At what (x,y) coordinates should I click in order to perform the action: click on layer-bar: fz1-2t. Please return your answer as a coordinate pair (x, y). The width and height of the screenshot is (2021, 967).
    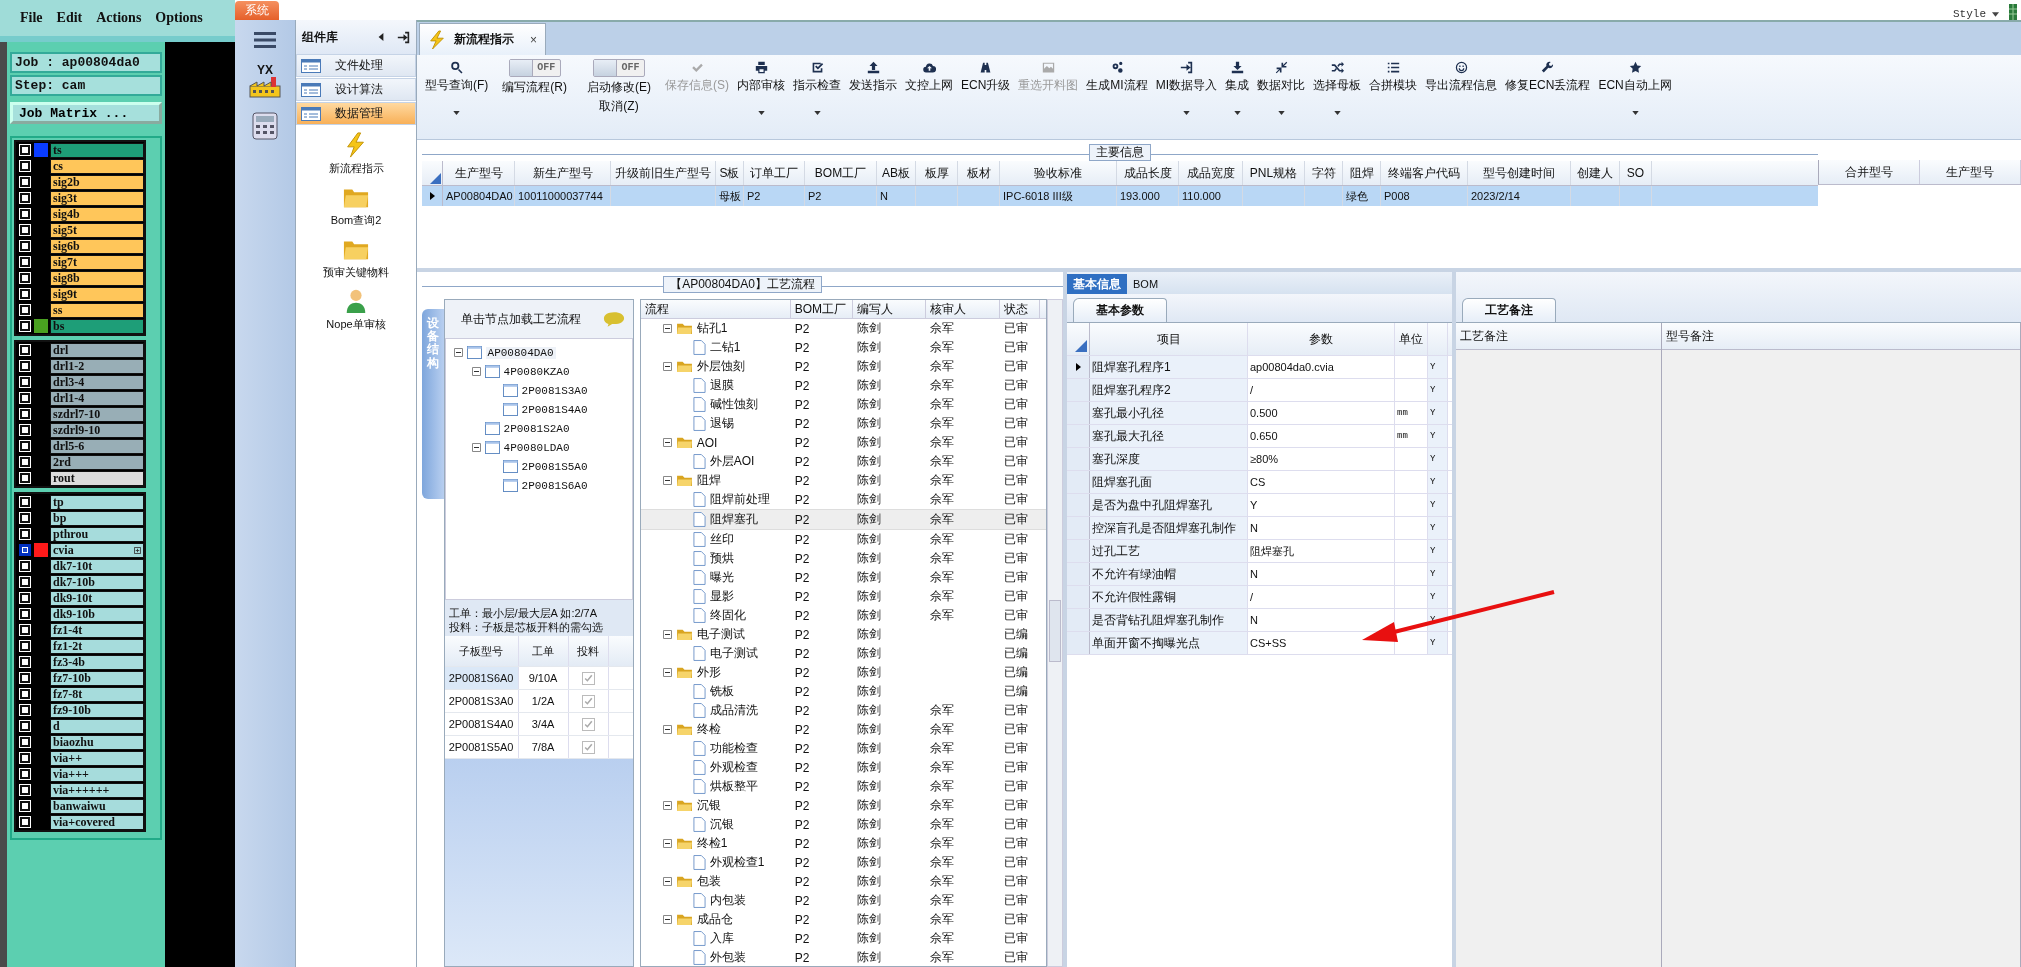
    Looking at the image, I should click on (97, 646).